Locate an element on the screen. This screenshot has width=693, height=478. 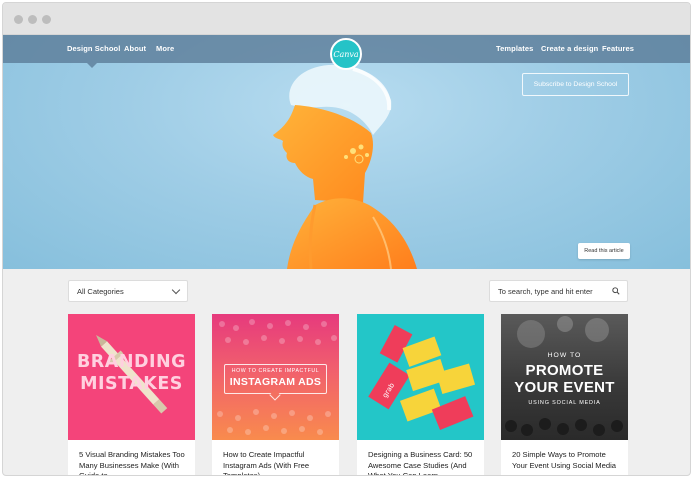
nav-about: About is located at coordinates (135, 48).